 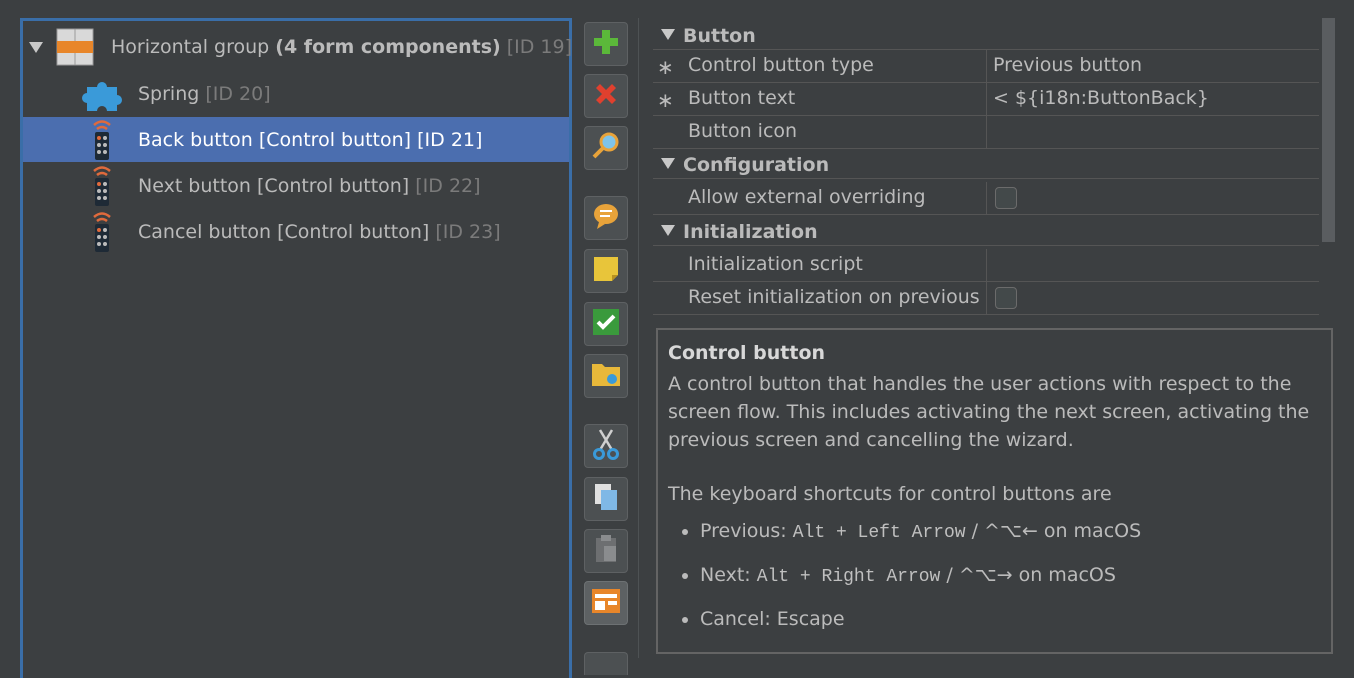 What do you see at coordinates (747, 353) in the screenshot?
I see `description-title: Control button` at bounding box center [747, 353].